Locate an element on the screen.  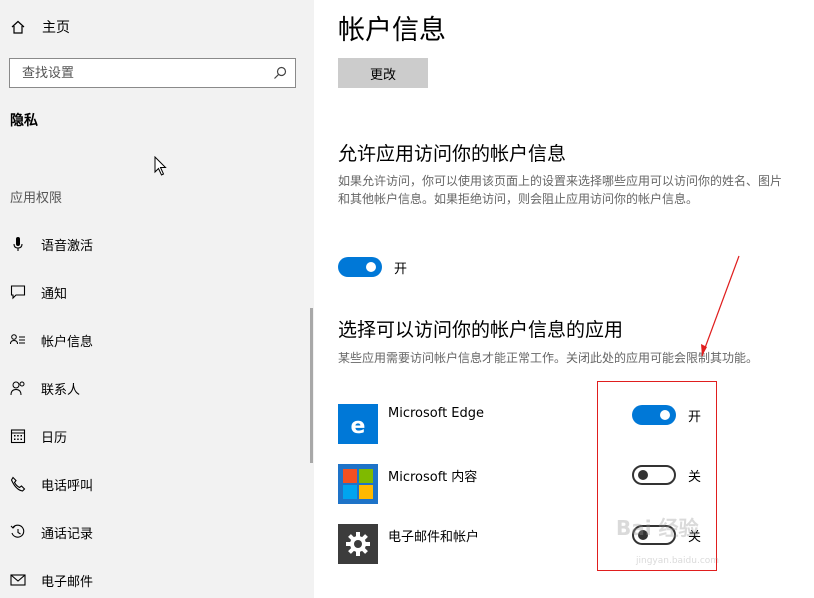
sidebar-item-notifications: 通知 is located at coordinates (38, 292).